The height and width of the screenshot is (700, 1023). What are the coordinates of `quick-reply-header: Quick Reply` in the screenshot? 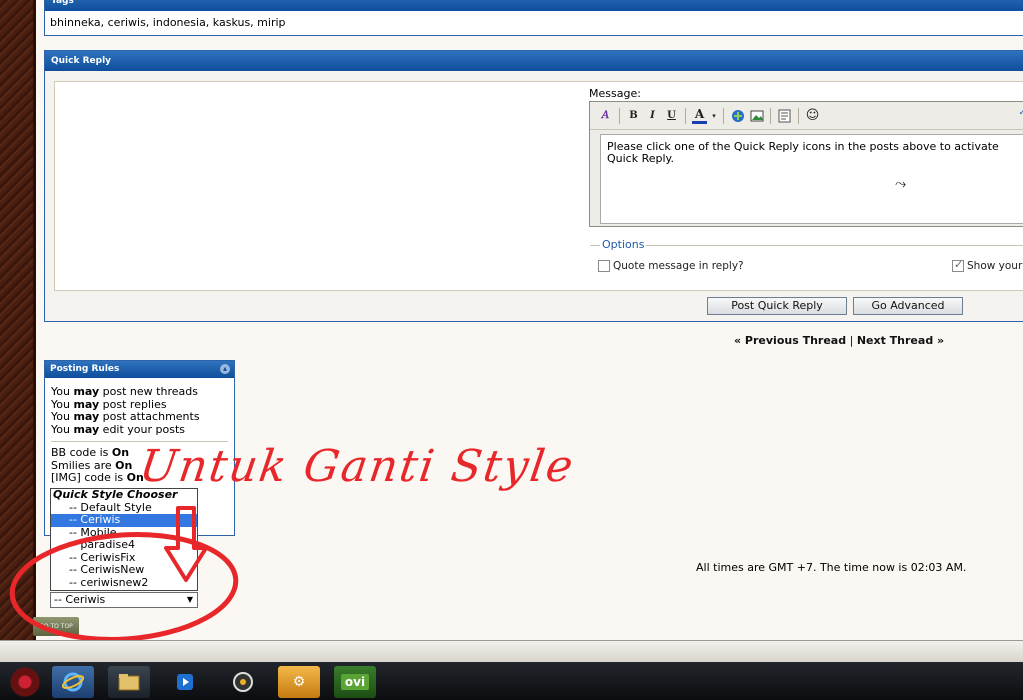 It's located at (534, 61).